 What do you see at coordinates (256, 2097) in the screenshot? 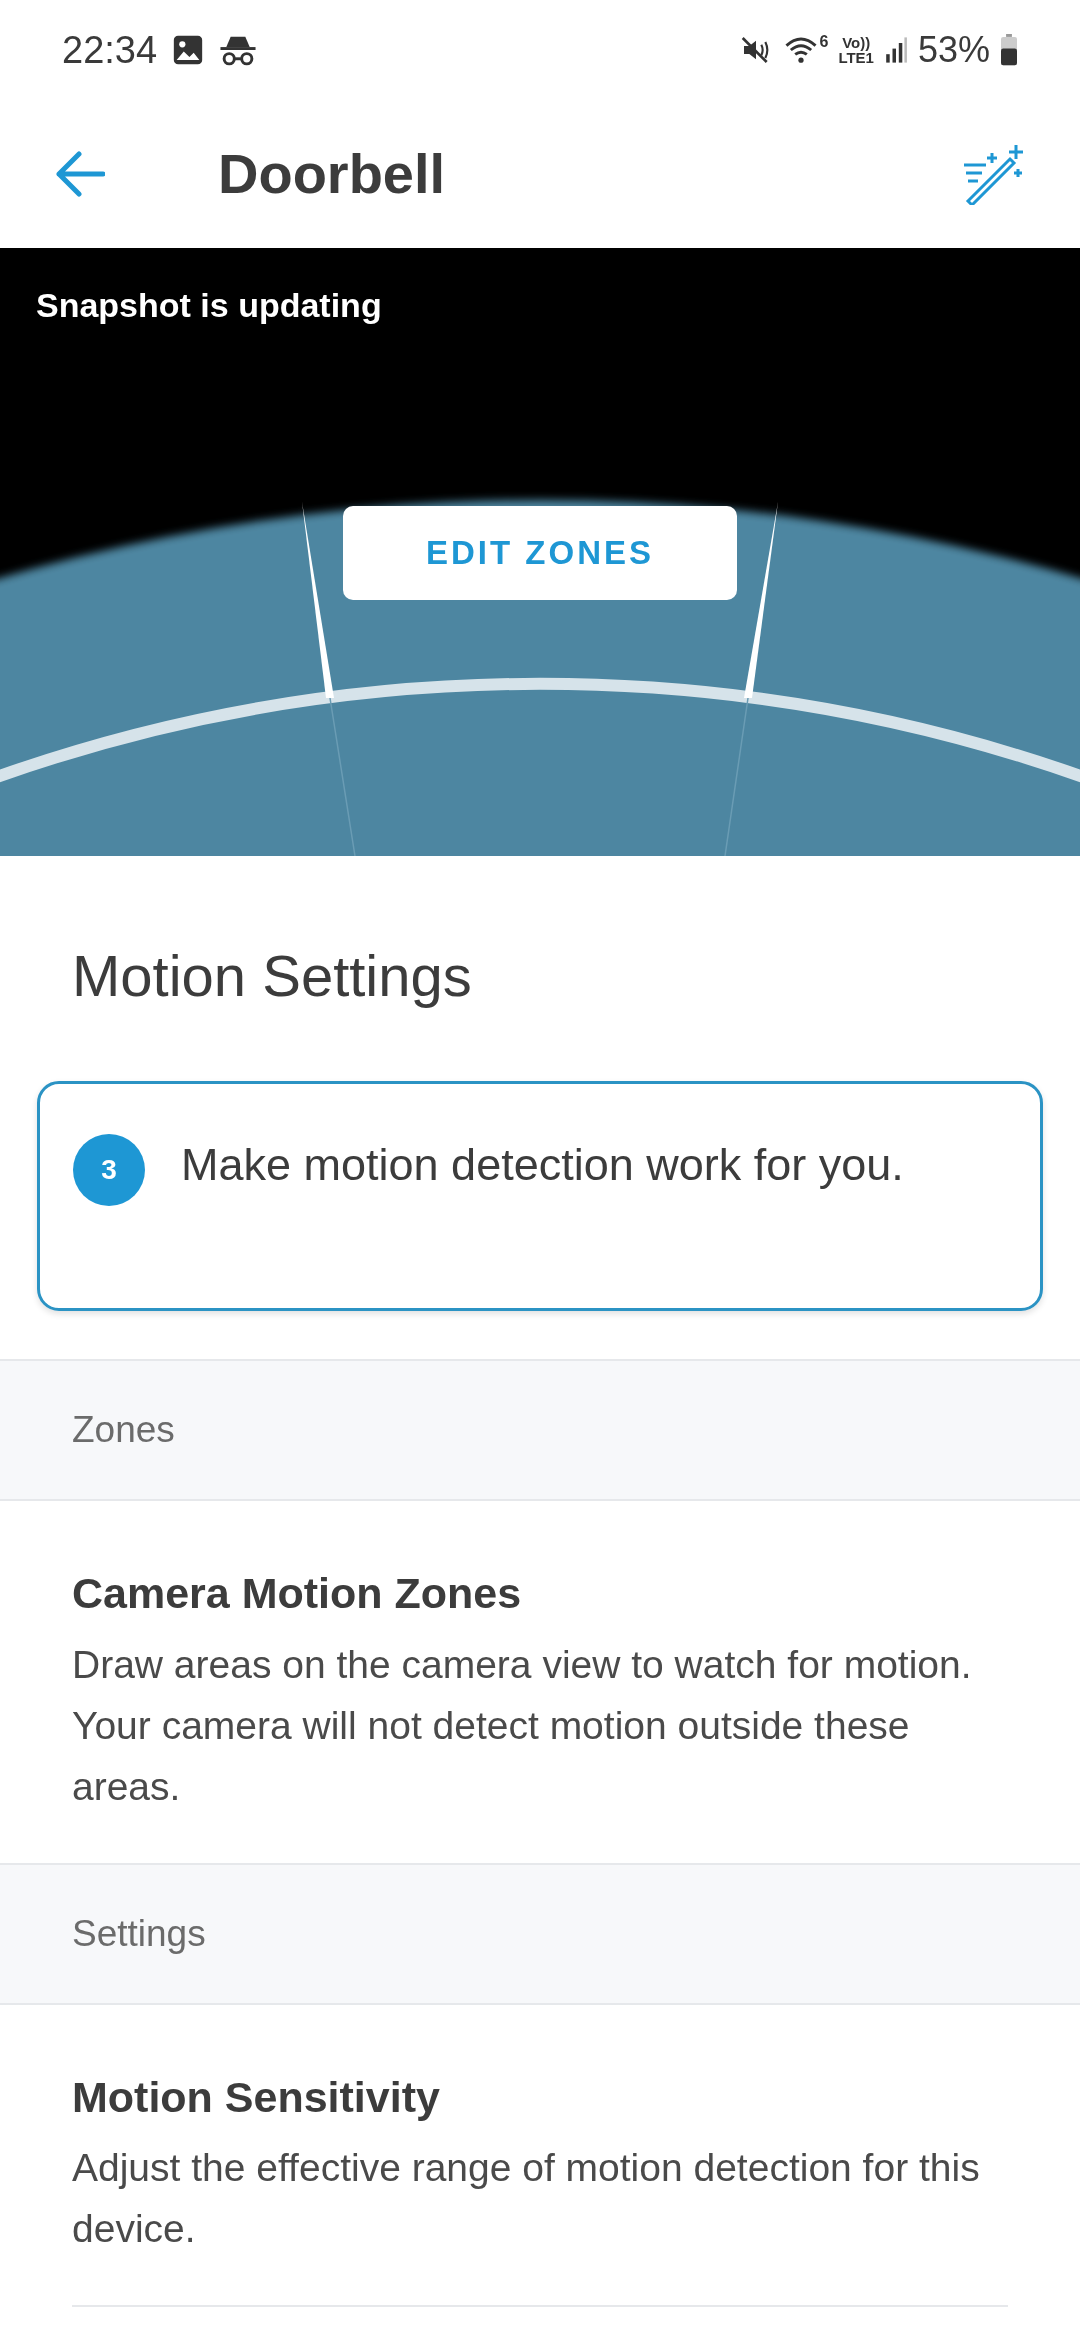
I see `item-title: Motion Sensitivity` at bounding box center [256, 2097].